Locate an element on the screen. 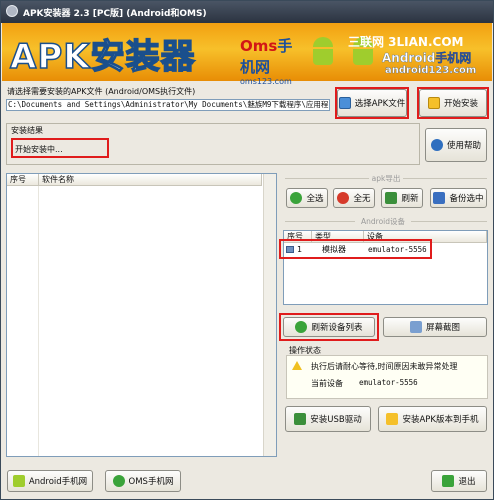 Image resolution: width=494 pixels, height=500 pixels. screenshot-icon is located at coordinates (415, 327).